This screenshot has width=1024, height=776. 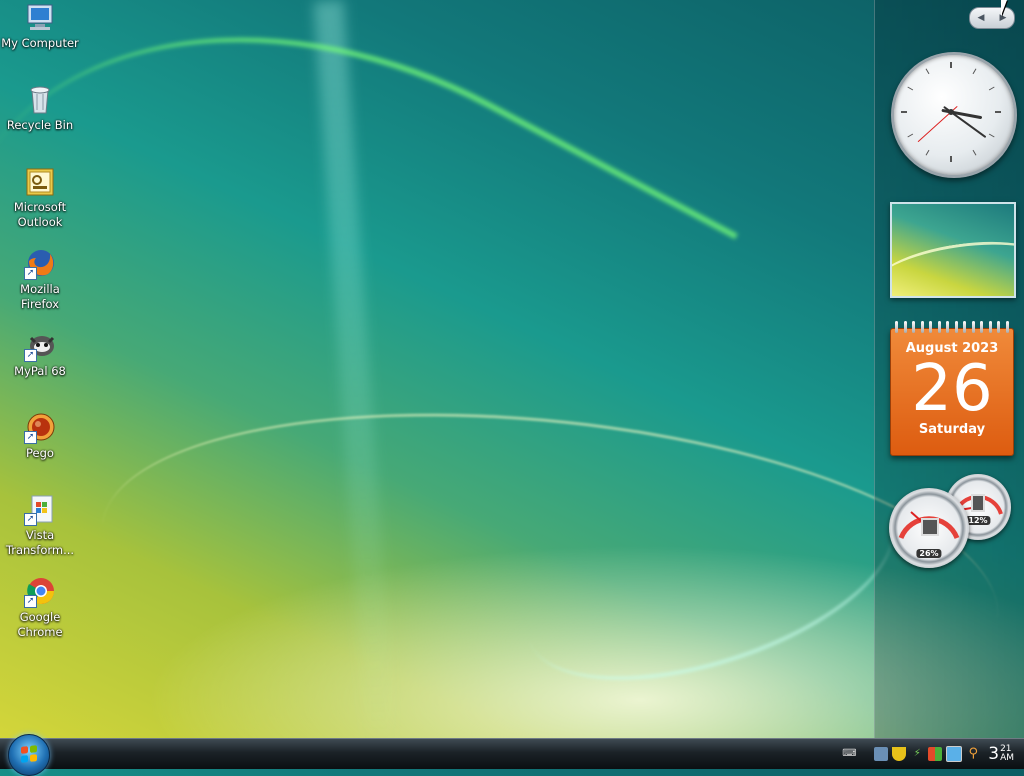 I want to click on recycle-bin-icon, so click(x=40, y=100).